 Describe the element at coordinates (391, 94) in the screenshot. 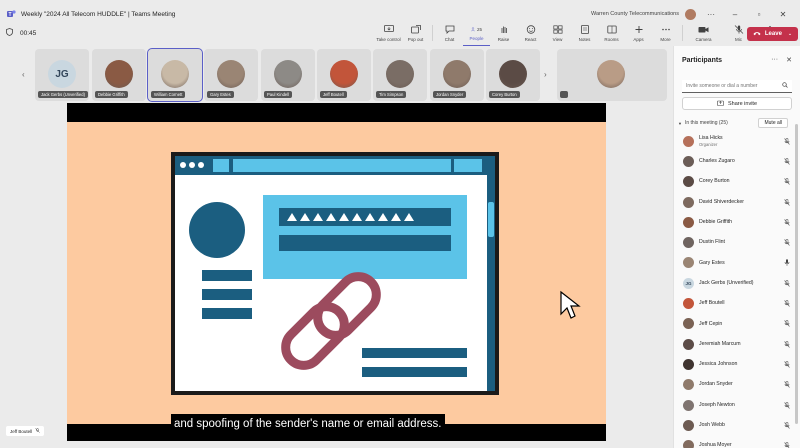

I see `tile-name-label: Tim Simpson` at that location.